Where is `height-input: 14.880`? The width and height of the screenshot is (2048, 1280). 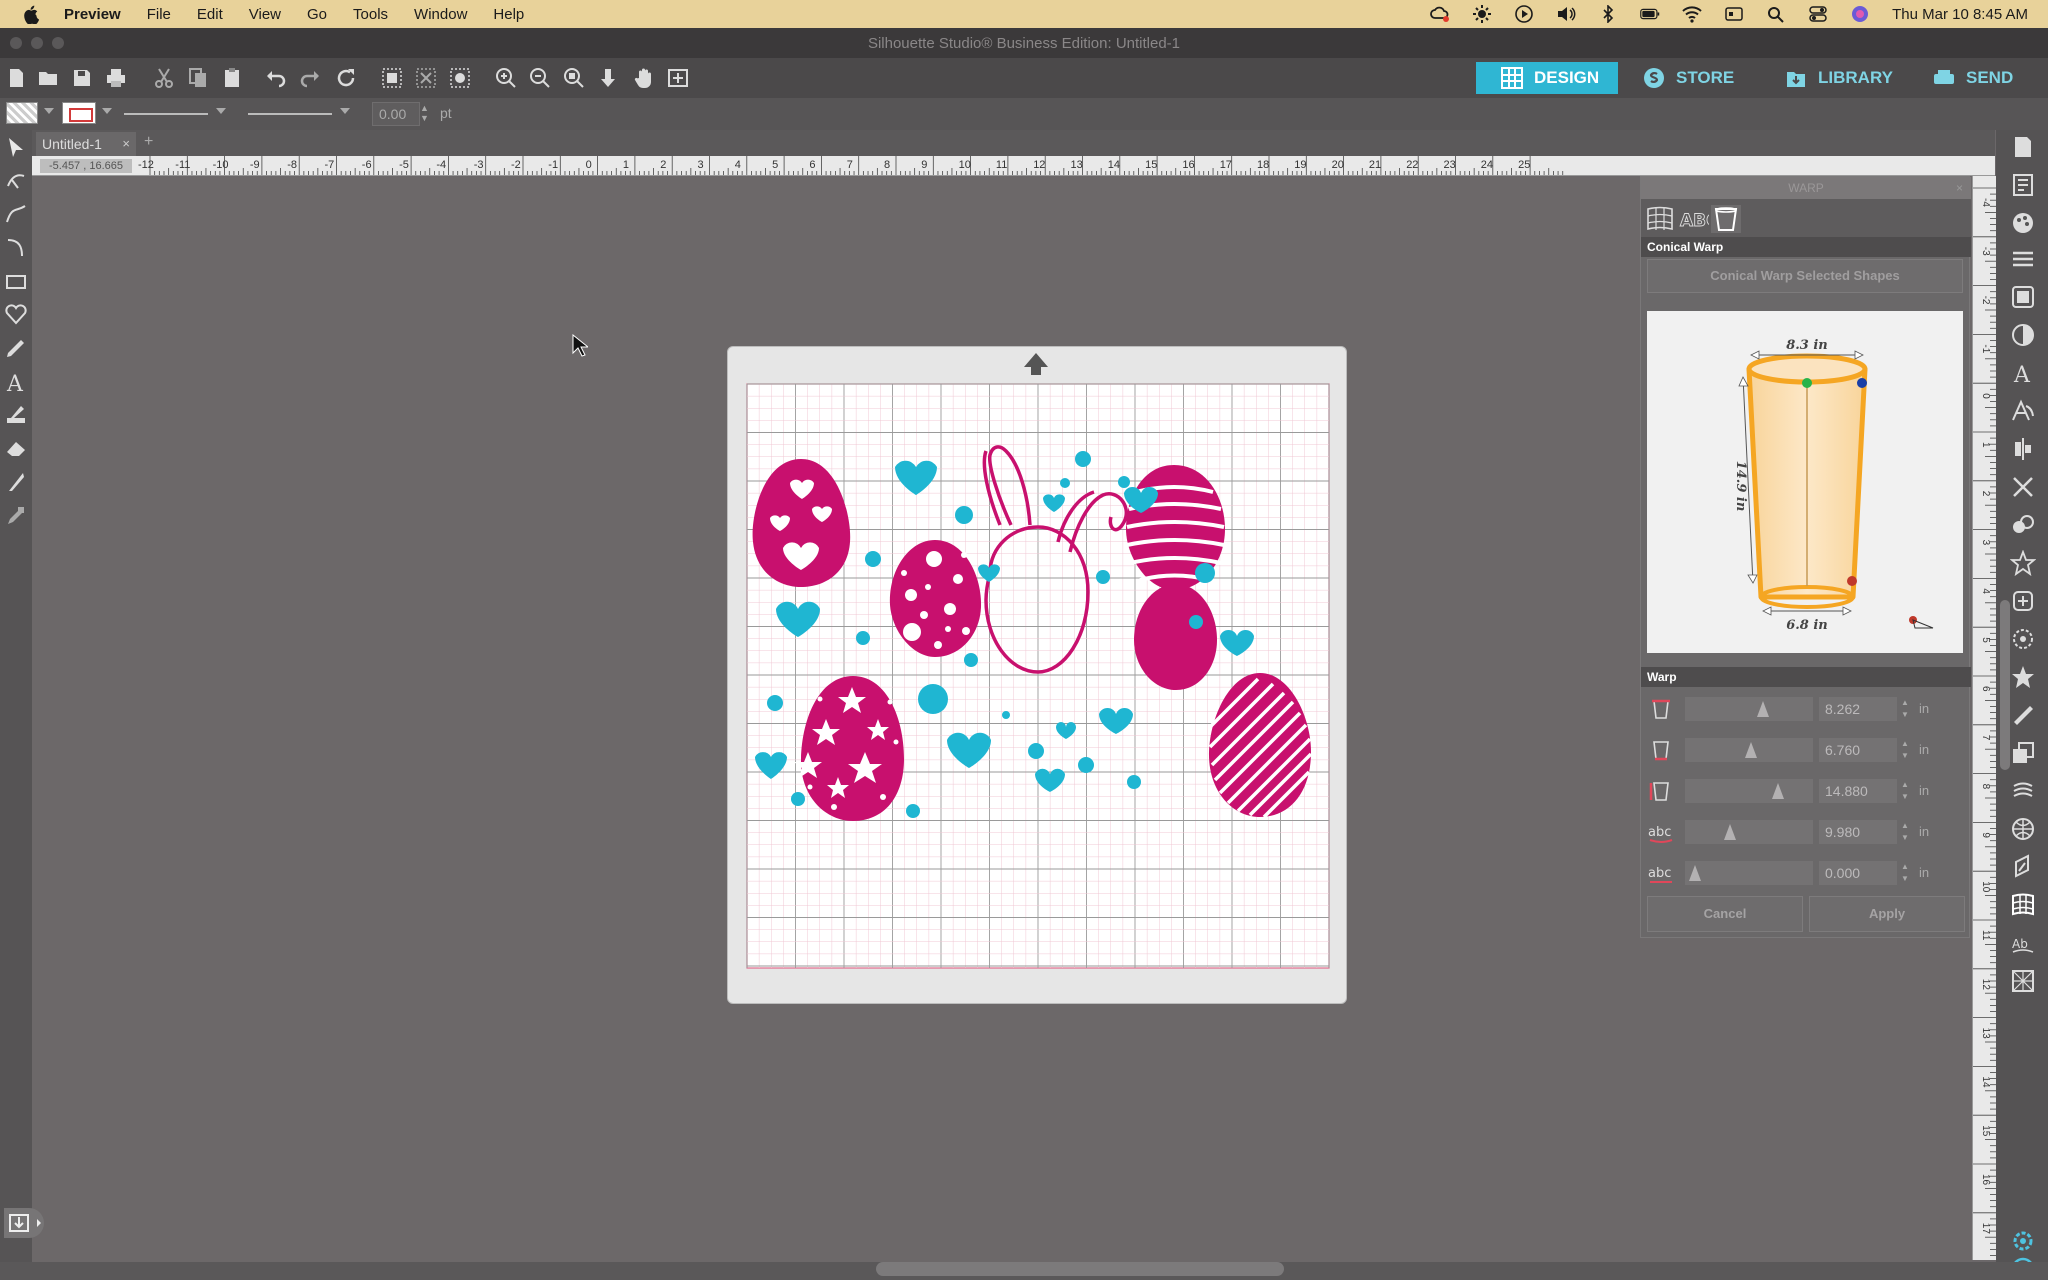
height-input: 14.880 is located at coordinates (1858, 791).